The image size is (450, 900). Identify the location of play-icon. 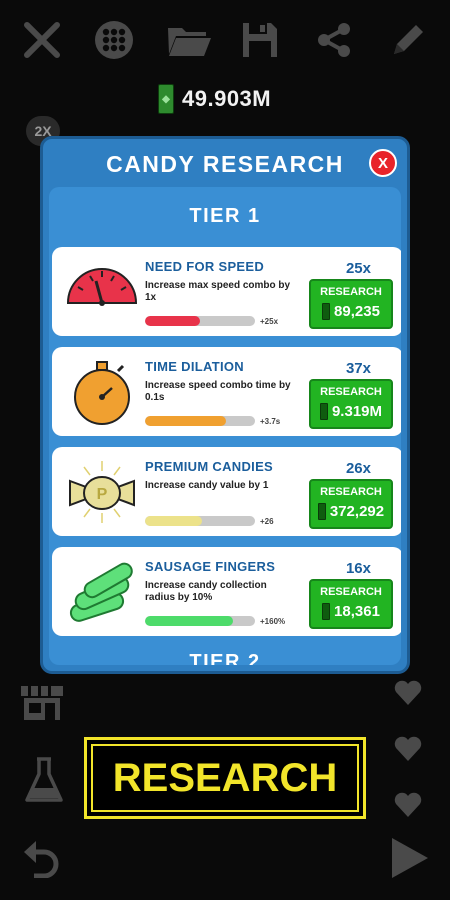
(410, 858).